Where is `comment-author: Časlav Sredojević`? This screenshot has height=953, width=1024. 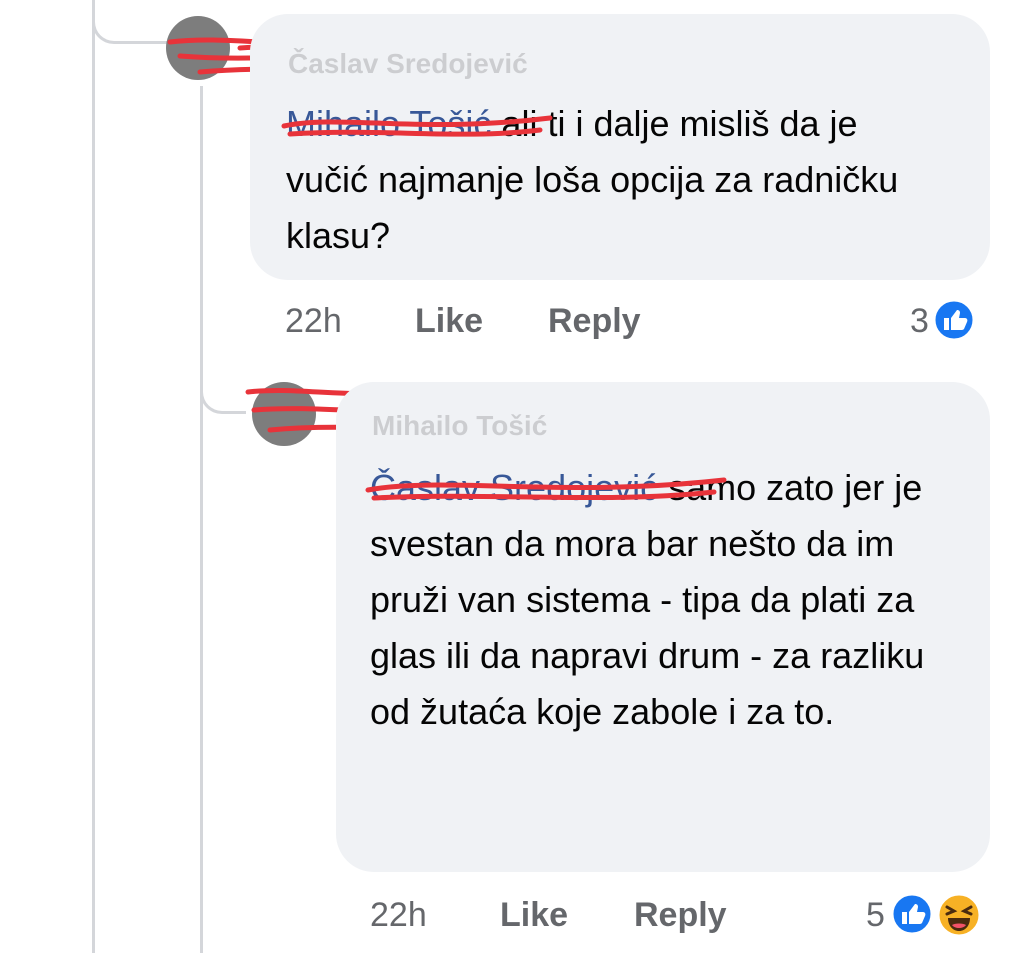 comment-author: Časlav Sredojević is located at coordinates (408, 64).